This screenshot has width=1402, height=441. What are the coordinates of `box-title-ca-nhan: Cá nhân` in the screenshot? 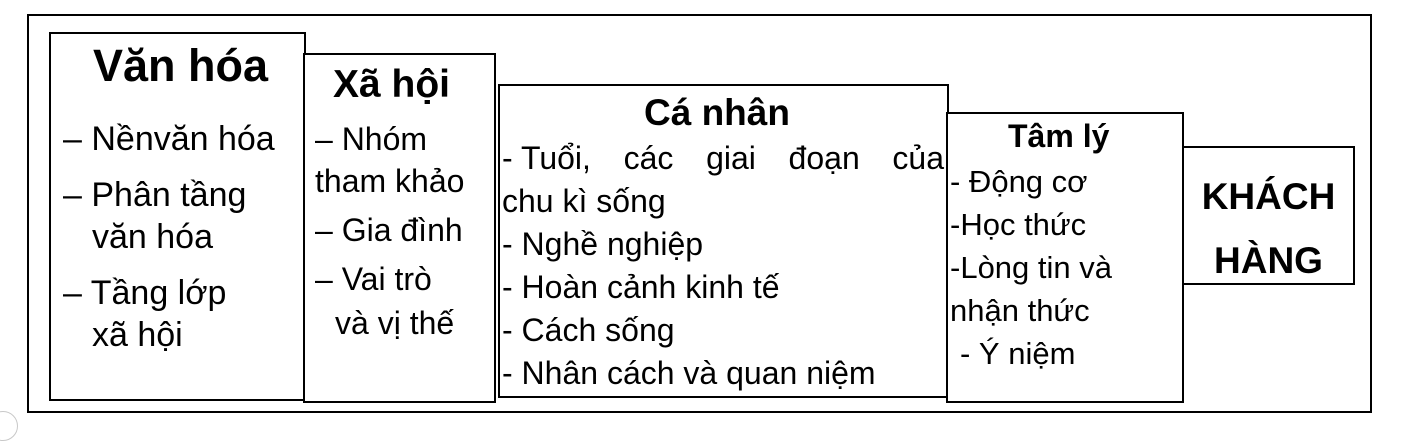 It's located at (717, 112).